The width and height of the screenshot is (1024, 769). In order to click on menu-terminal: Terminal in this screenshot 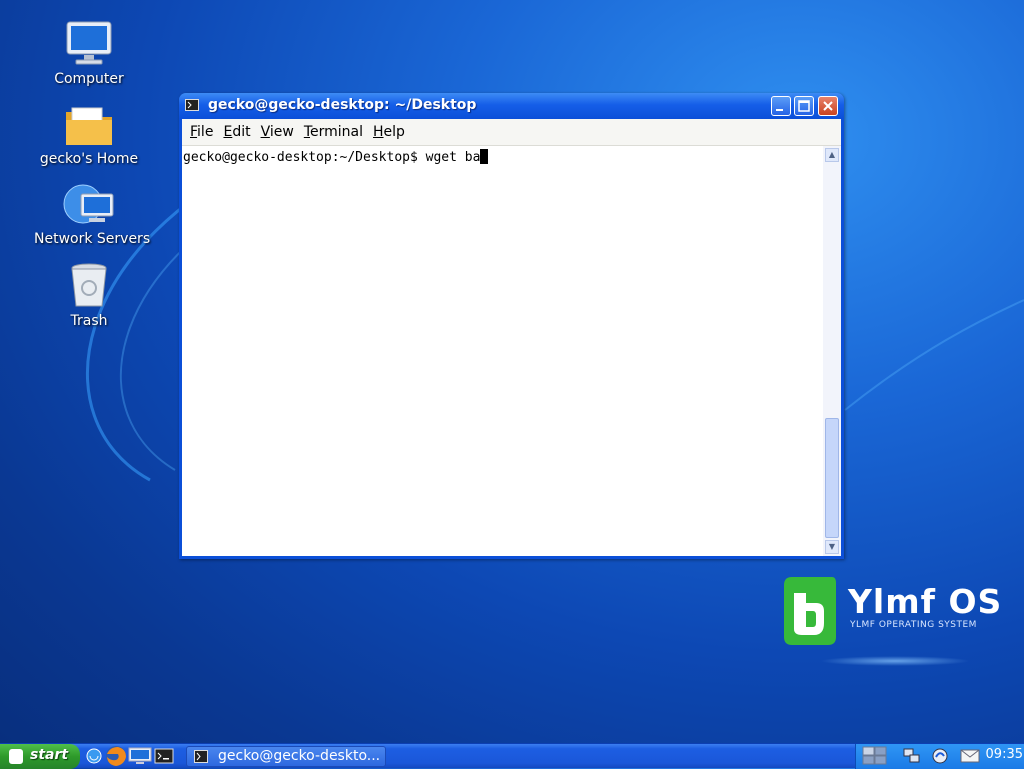, I will do `click(333, 129)`.